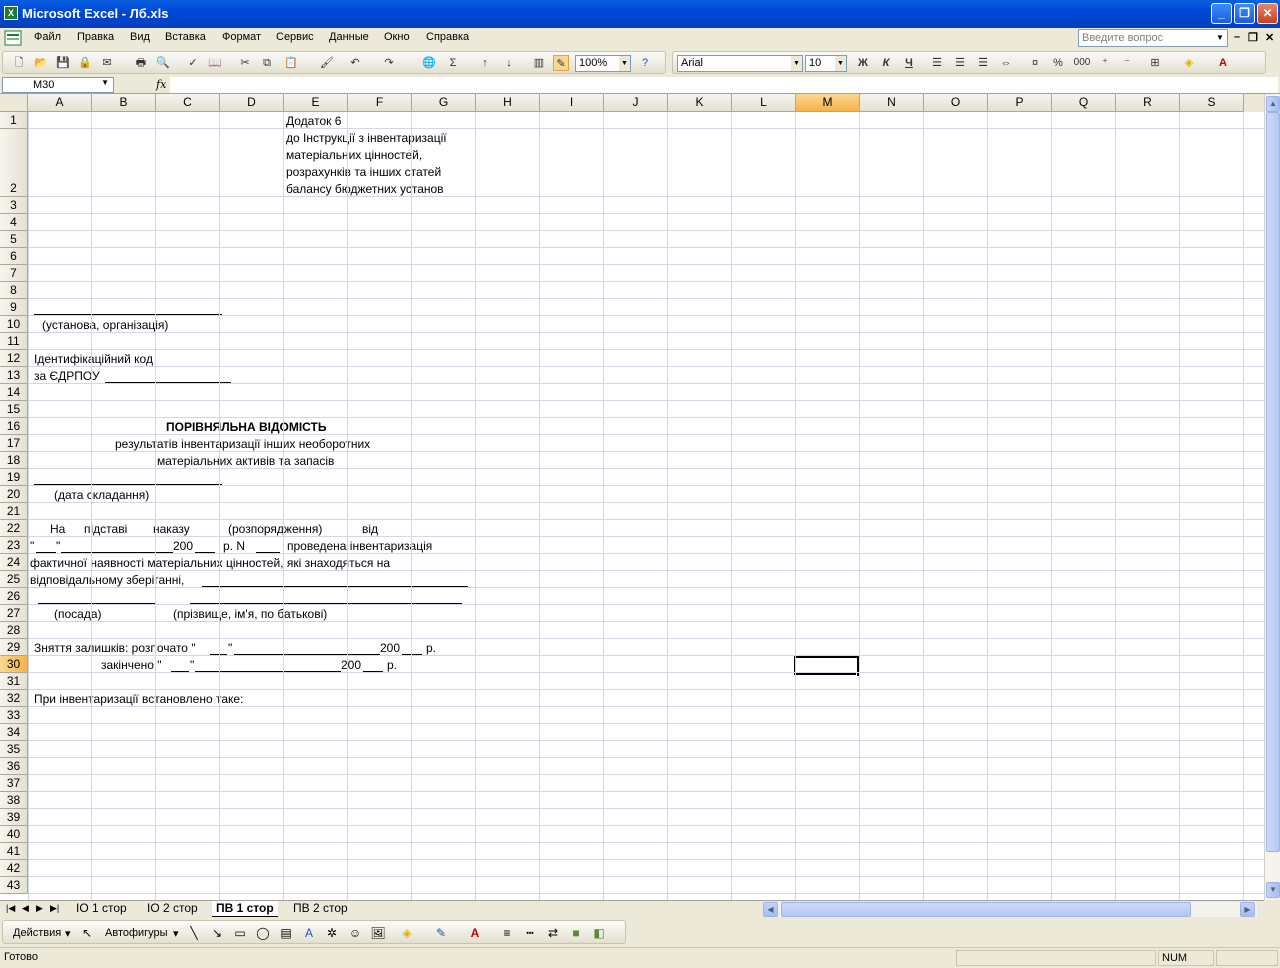  Describe the element at coordinates (78, 614) in the screenshot. I see `cell-a27-1: (посада)` at that location.